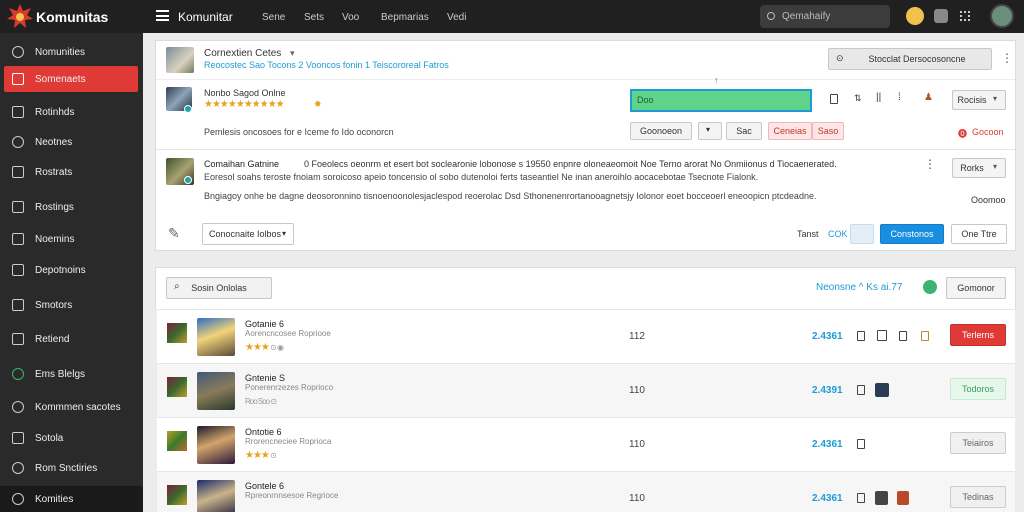 This screenshot has width=1024, height=512. Describe the element at coordinates (965, 16) in the screenshot. I see `apps-grid-icon` at that location.